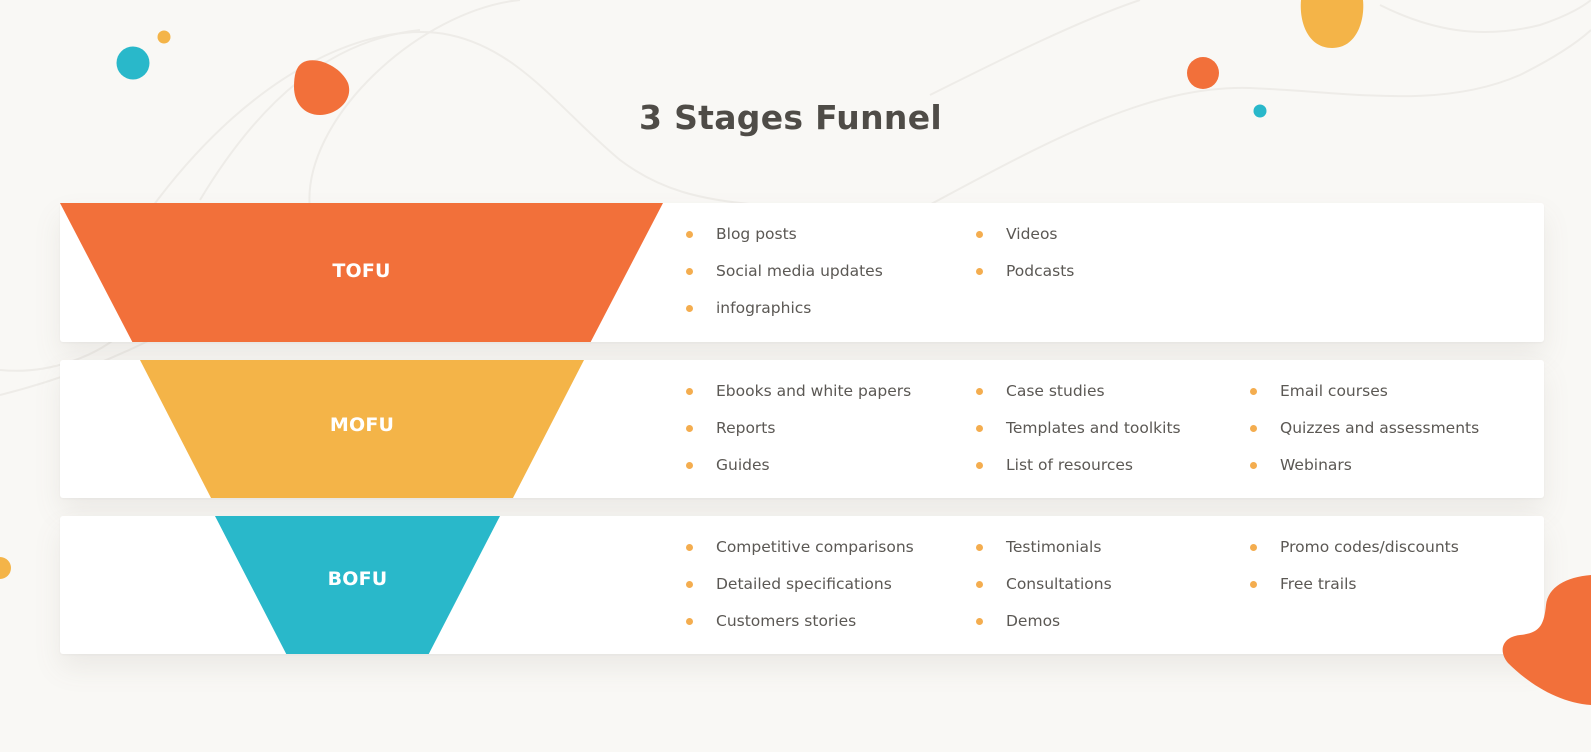  I want to click on list-item: Quizzes and assessments, so click(1364, 434).